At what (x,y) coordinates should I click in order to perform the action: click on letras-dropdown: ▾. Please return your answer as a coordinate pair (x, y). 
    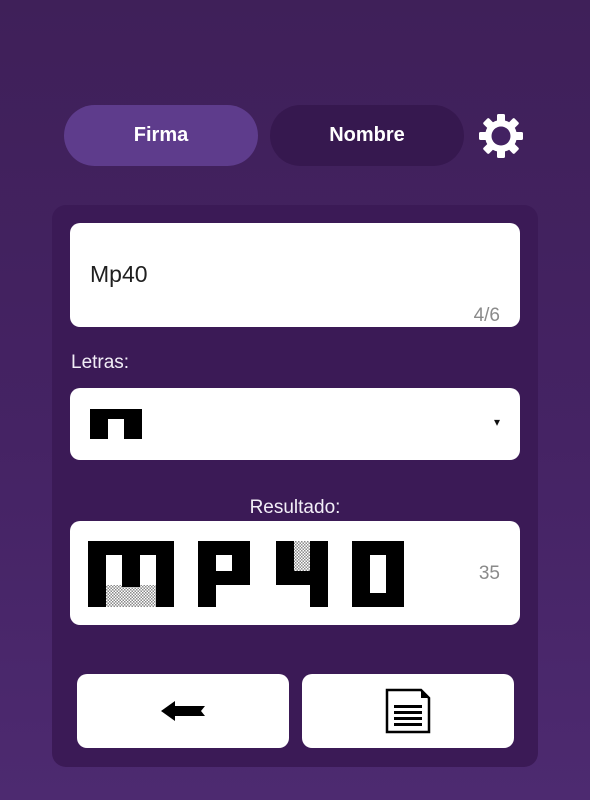
    Looking at the image, I should click on (295, 424).